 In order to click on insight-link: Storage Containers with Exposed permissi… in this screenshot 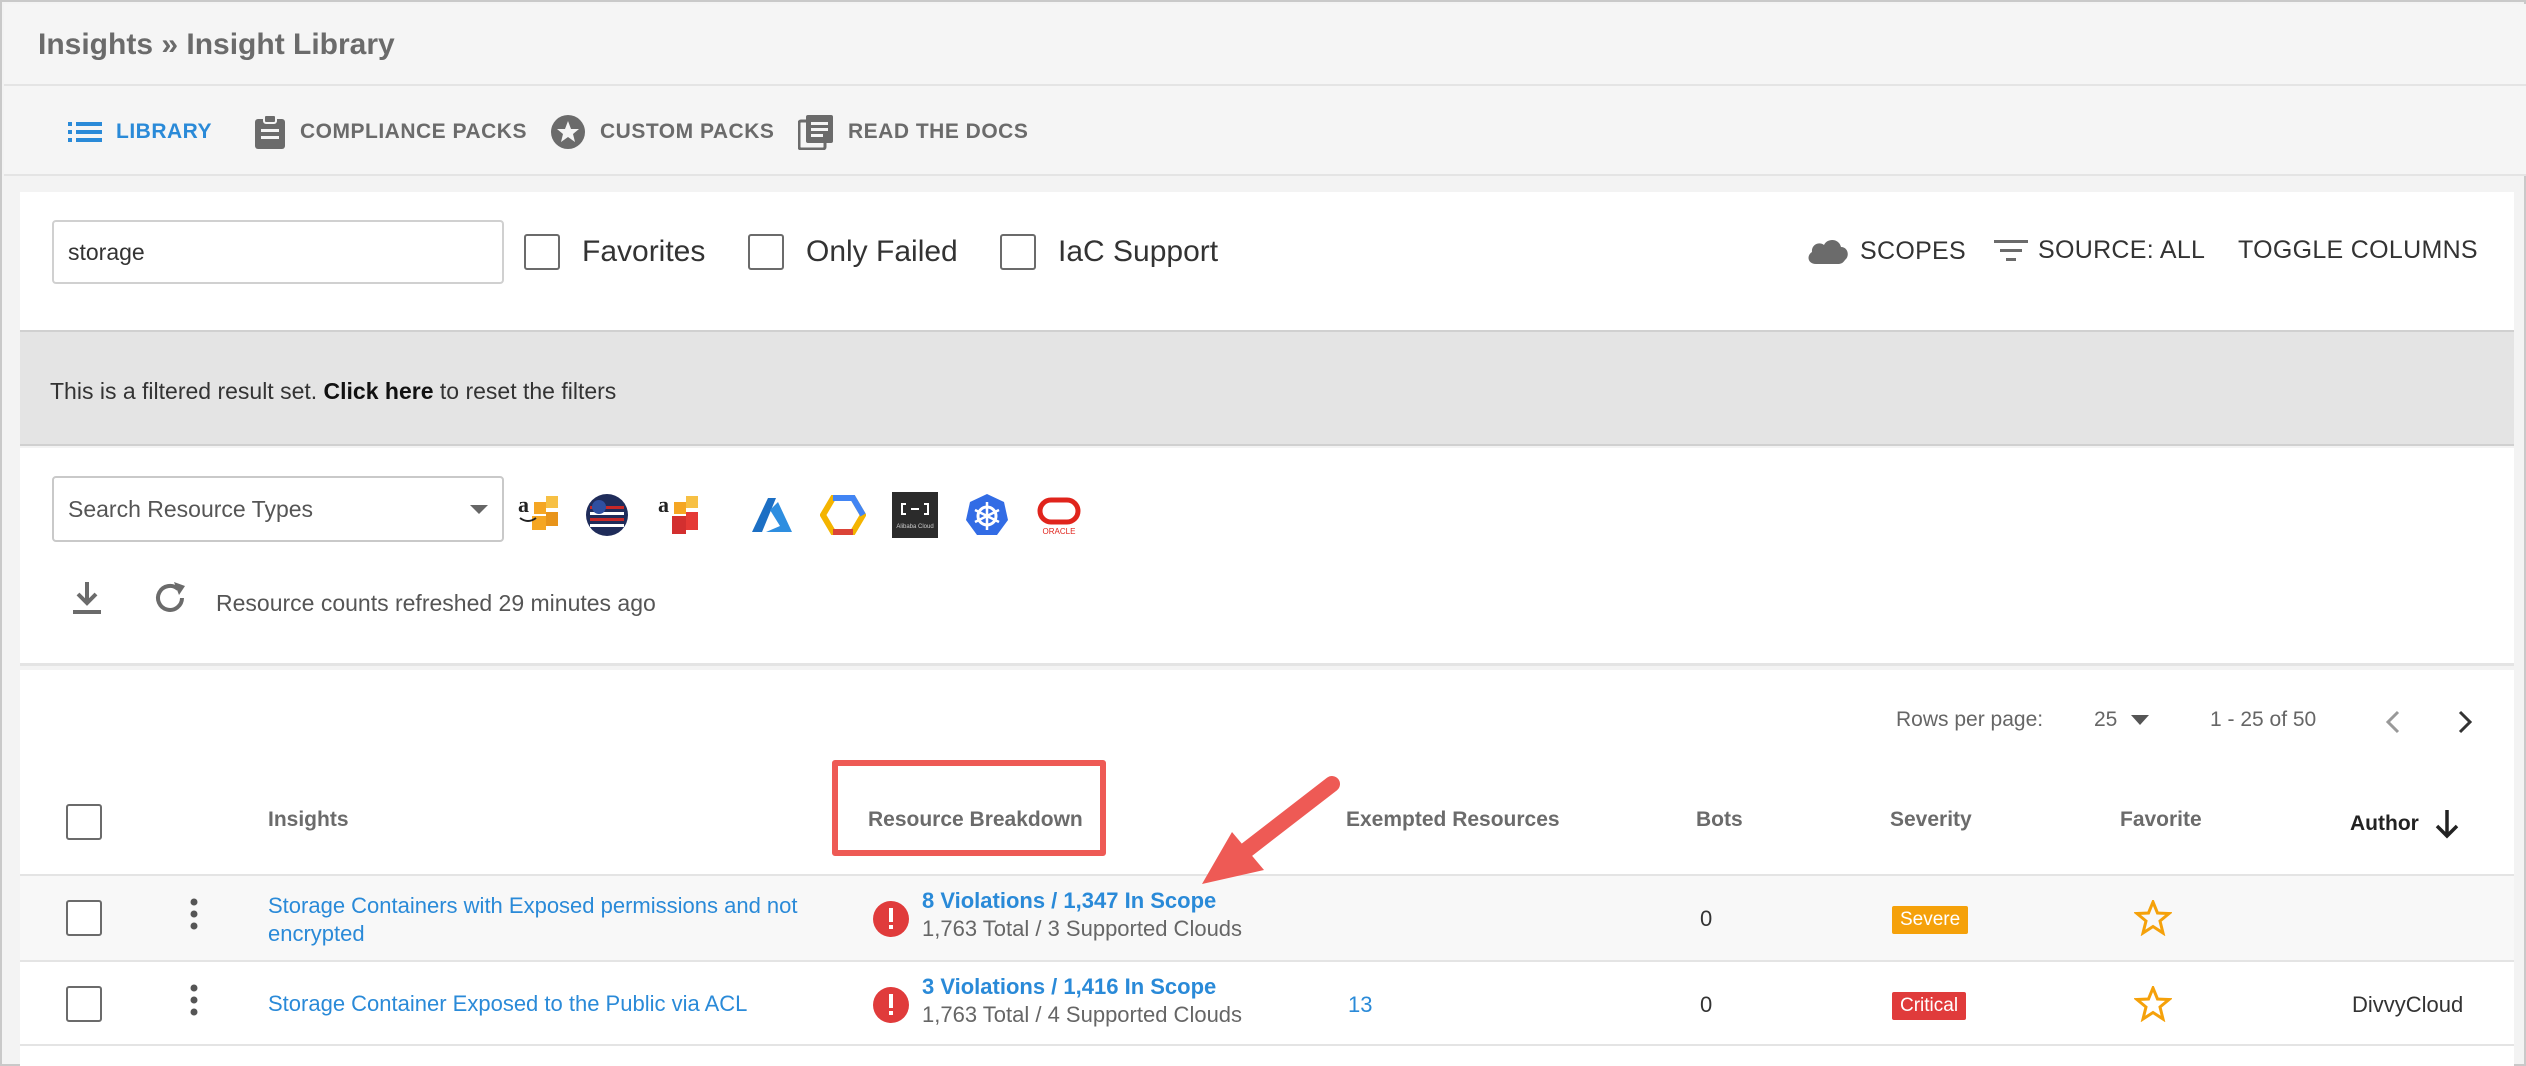, I will do `click(533, 920)`.